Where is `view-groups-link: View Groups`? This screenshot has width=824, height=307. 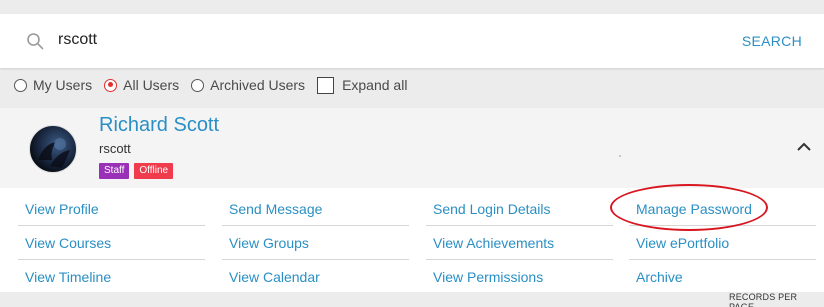
view-groups-link: View Groups is located at coordinates (269, 243).